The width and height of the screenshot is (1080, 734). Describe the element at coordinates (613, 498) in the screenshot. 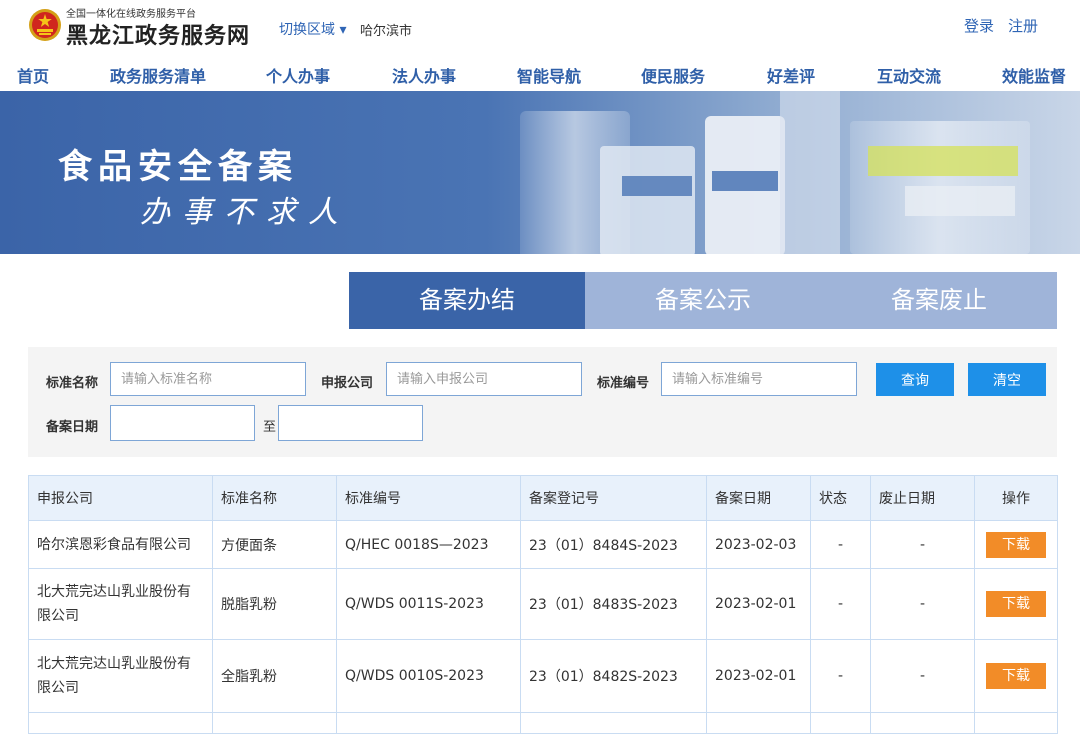

I see `col-header-reg-no: 备案登记号` at that location.